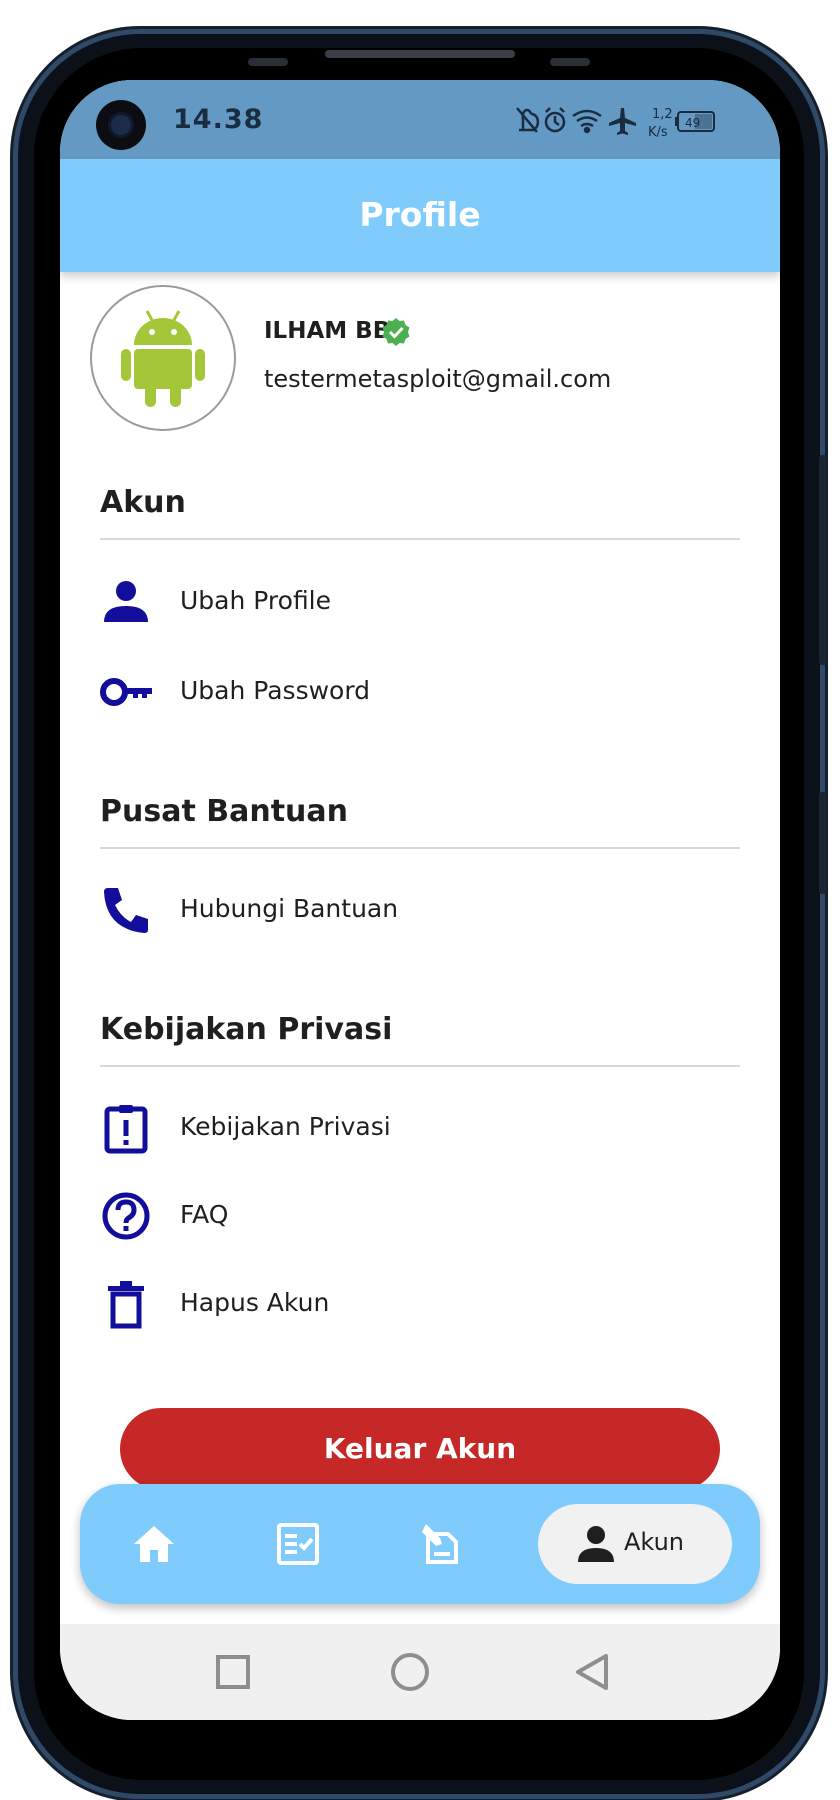 The height and width of the screenshot is (1800, 840). What do you see at coordinates (420, 119) in the screenshot?
I see `status-bar: 14.38 1,2 K/s 49` at bounding box center [420, 119].